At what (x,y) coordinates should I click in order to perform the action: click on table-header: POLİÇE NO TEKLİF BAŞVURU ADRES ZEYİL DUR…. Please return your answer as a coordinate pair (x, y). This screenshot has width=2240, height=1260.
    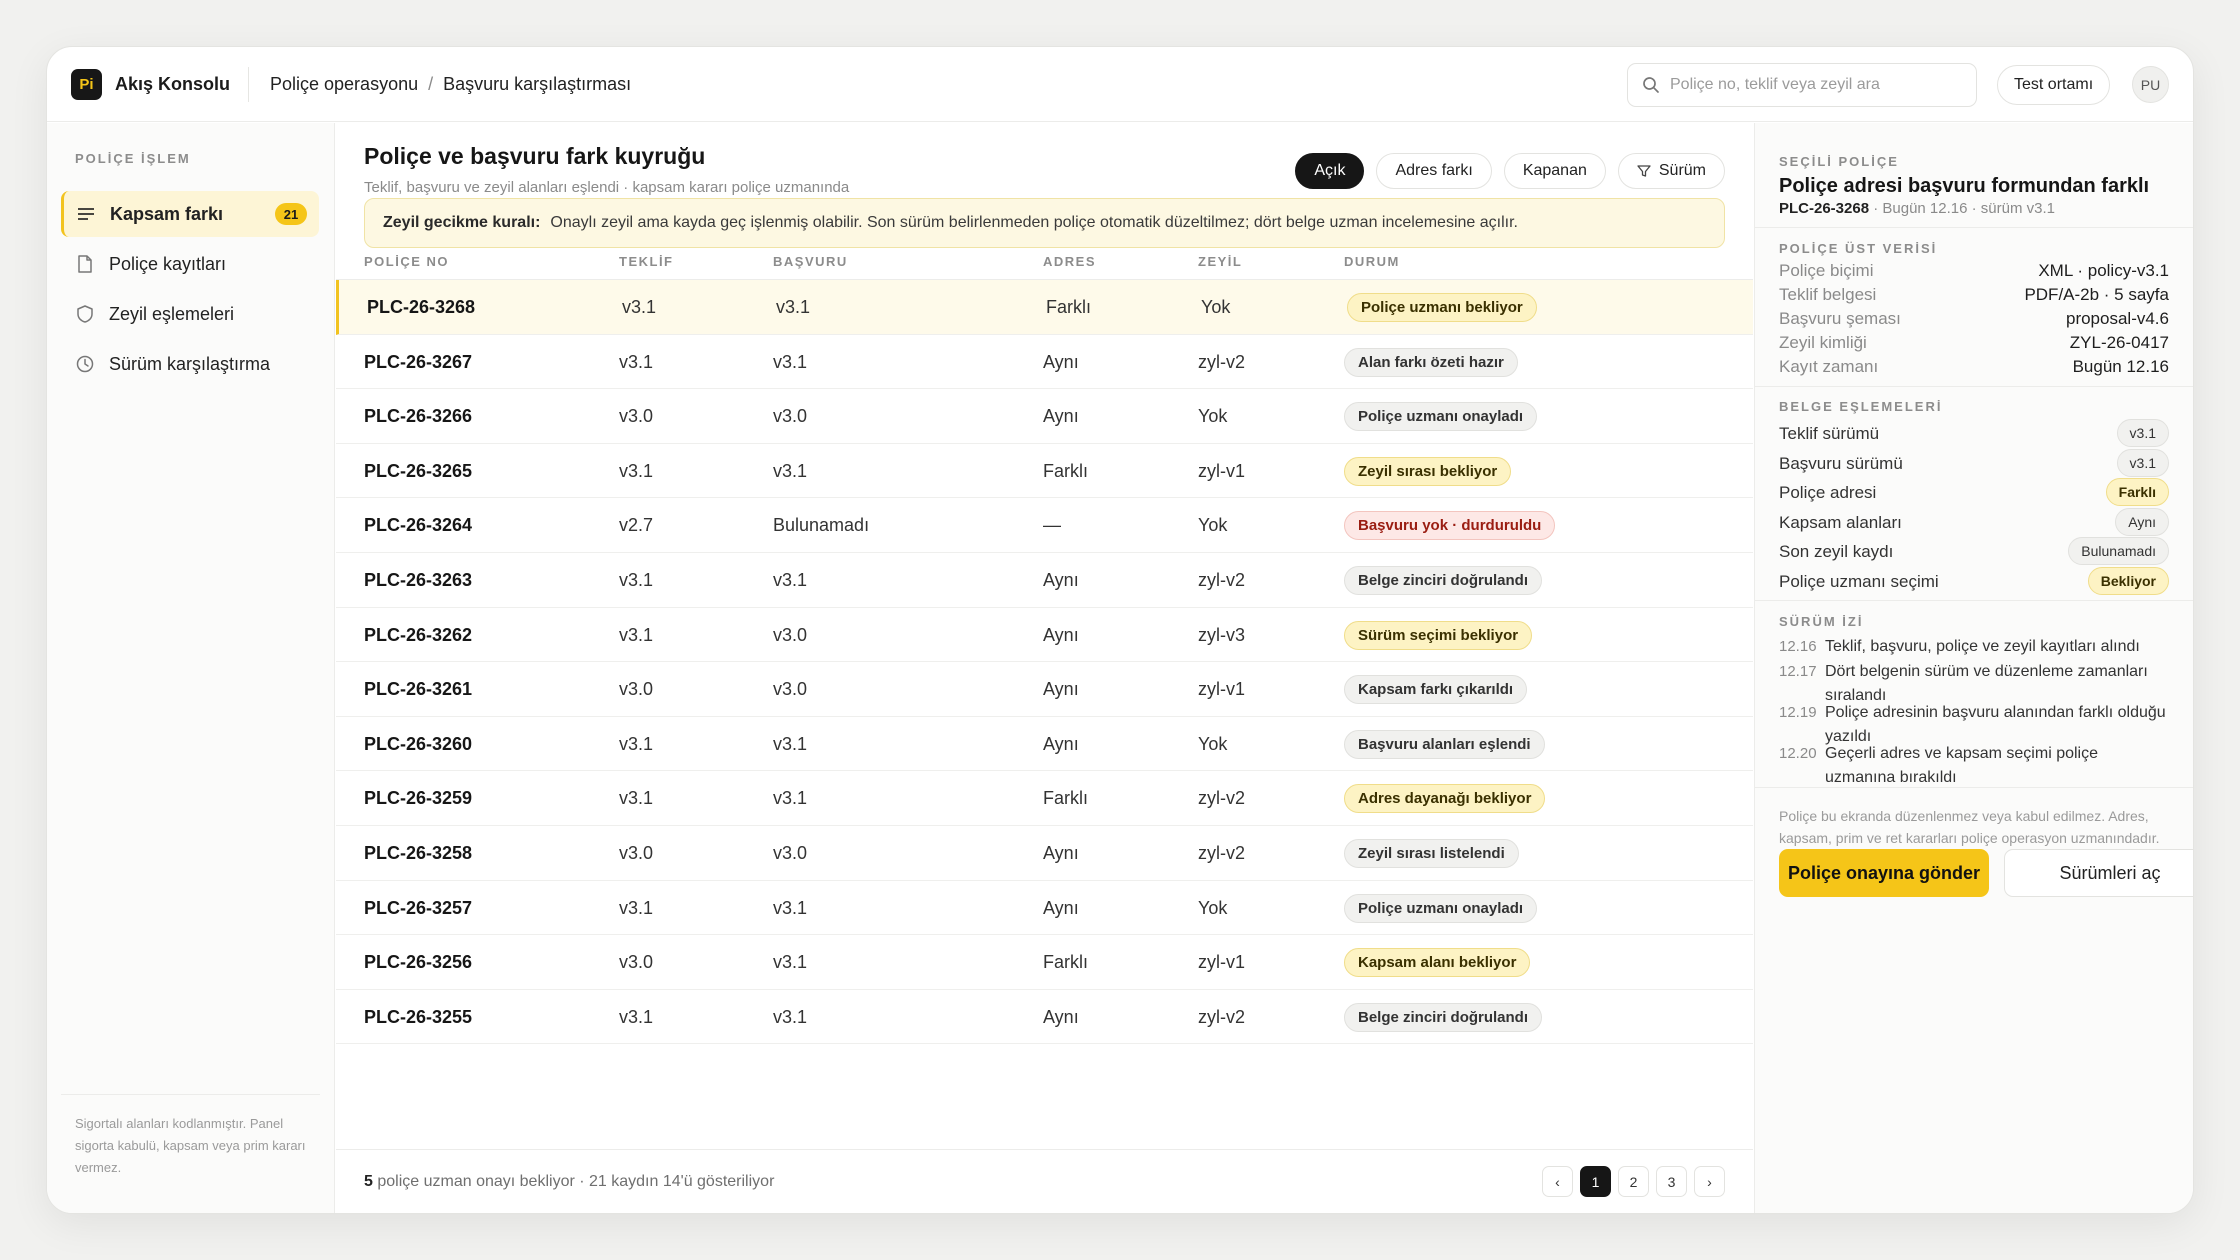
    Looking at the image, I should click on (1044, 260).